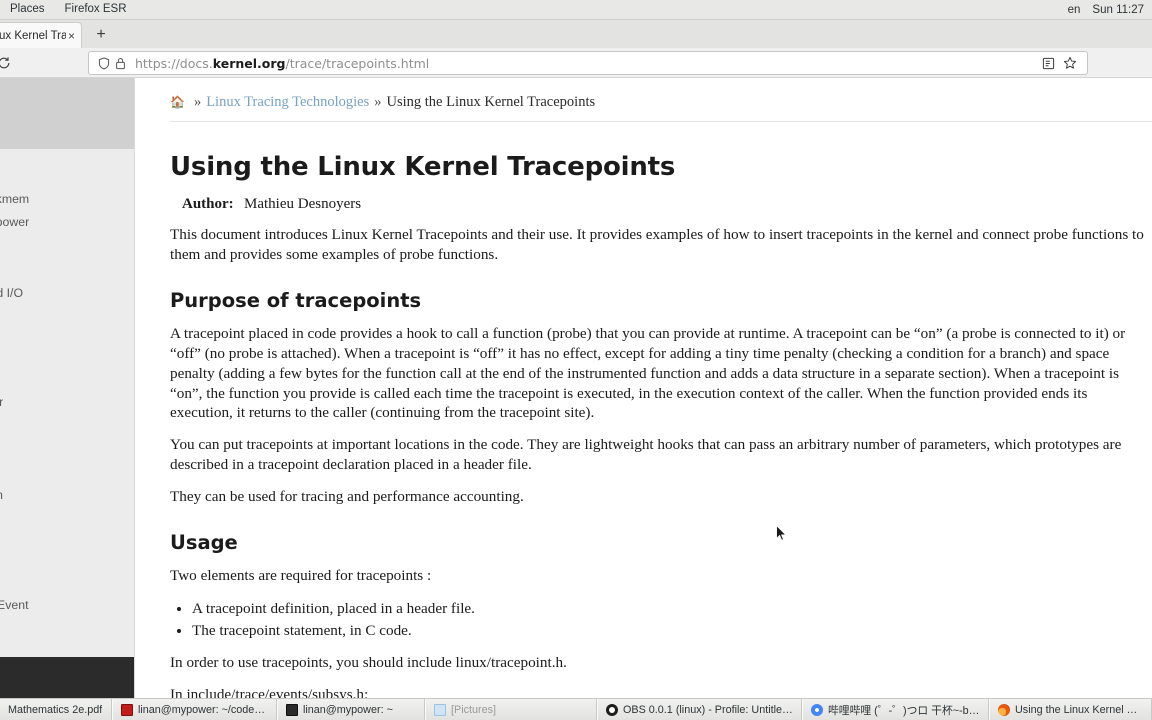  I want to click on author-value: Mathieu Desnoyers, so click(303, 204).